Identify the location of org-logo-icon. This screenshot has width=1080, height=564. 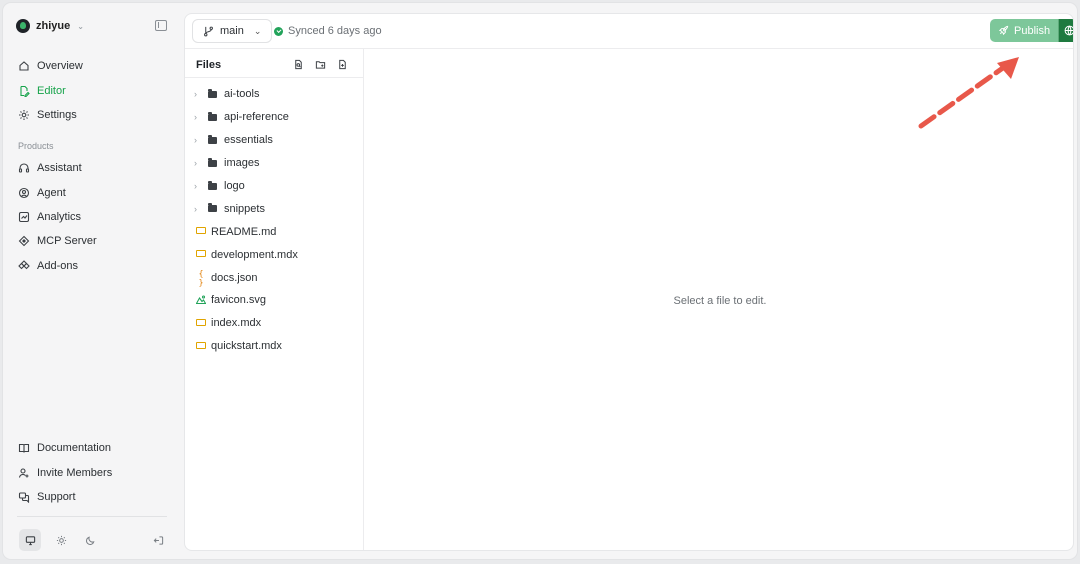
(23, 26).